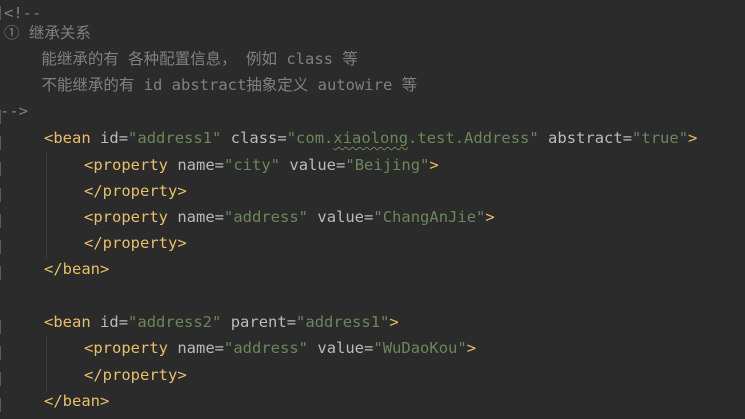 This screenshot has width=745, height=419. What do you see at coordinates (429, 217) in the screenshot?
I see `attr-value-value: "ChangAnJie"` at bounding box center [429, 217].